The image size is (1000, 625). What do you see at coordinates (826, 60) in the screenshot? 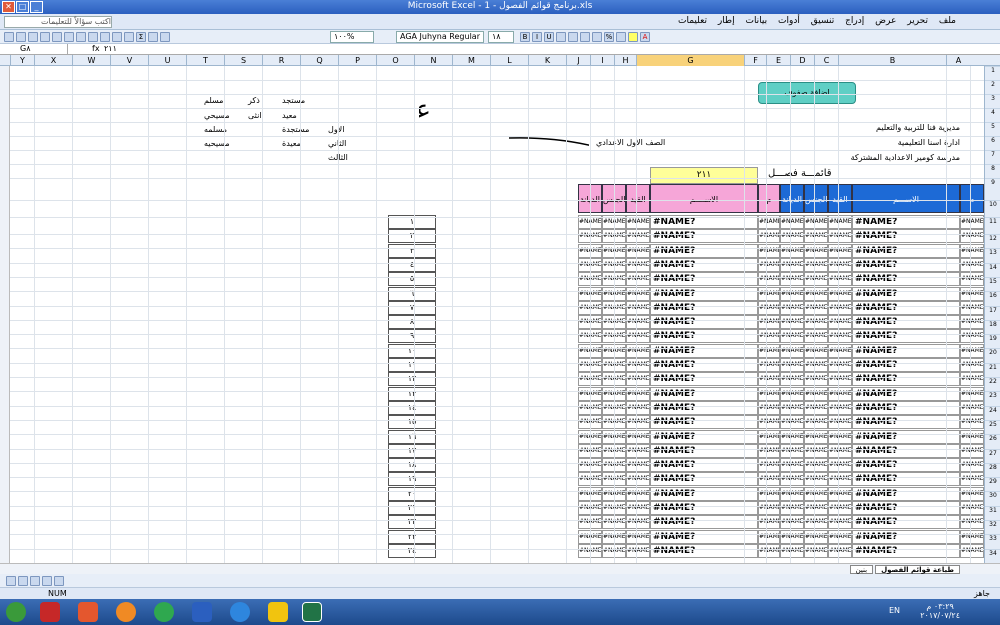
I see `column-header: C` at bounding box center [826, 60].